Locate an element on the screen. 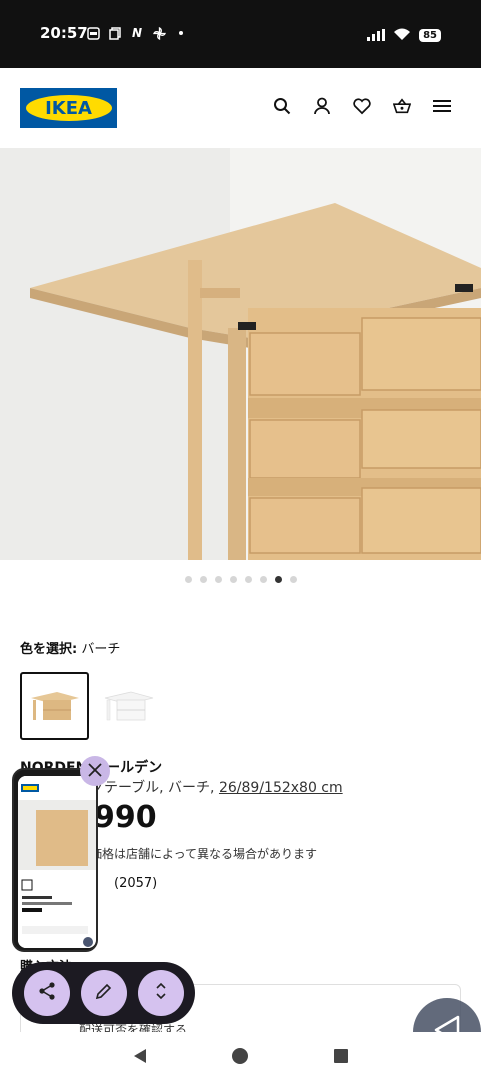  edit-button is located at coordinates (103, 993).